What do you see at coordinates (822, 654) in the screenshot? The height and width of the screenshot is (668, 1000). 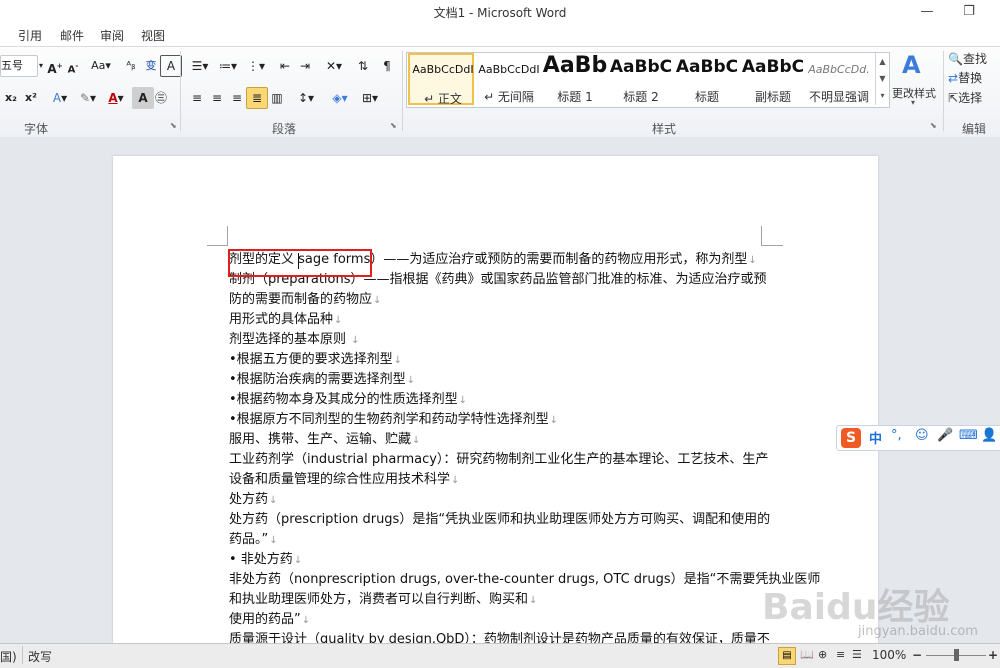 I see `web-layout-icon: ⊕` at bounding box center [822, 654].